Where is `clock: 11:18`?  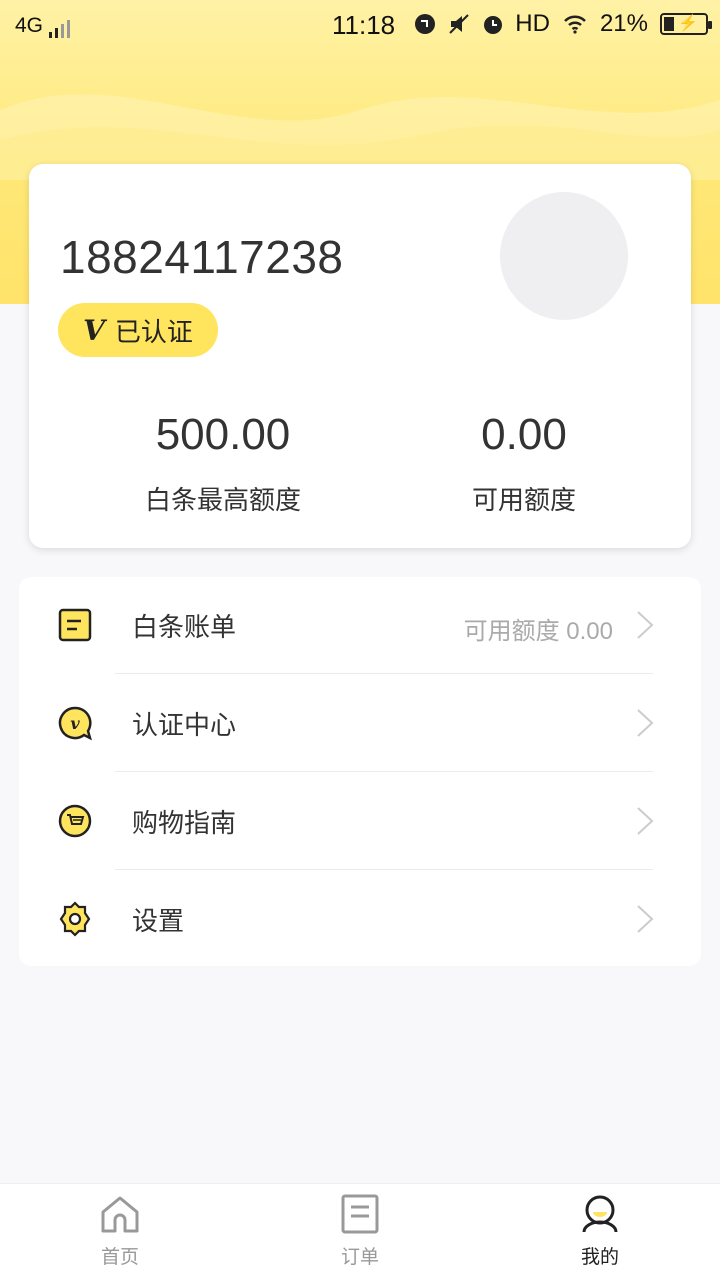
clock: 11:18 is located at coordinates (364, 25).